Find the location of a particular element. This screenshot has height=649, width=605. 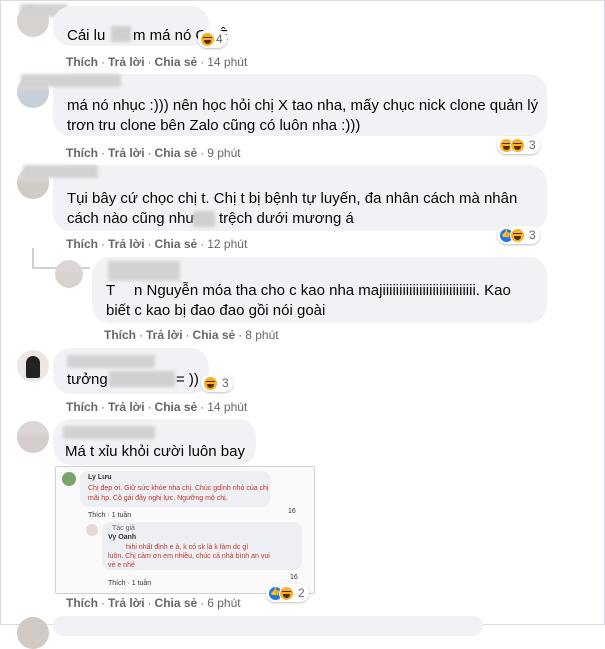

comment-text: biết c kao bị đao đao gồi nói goài is located at coordinates (216, 310).